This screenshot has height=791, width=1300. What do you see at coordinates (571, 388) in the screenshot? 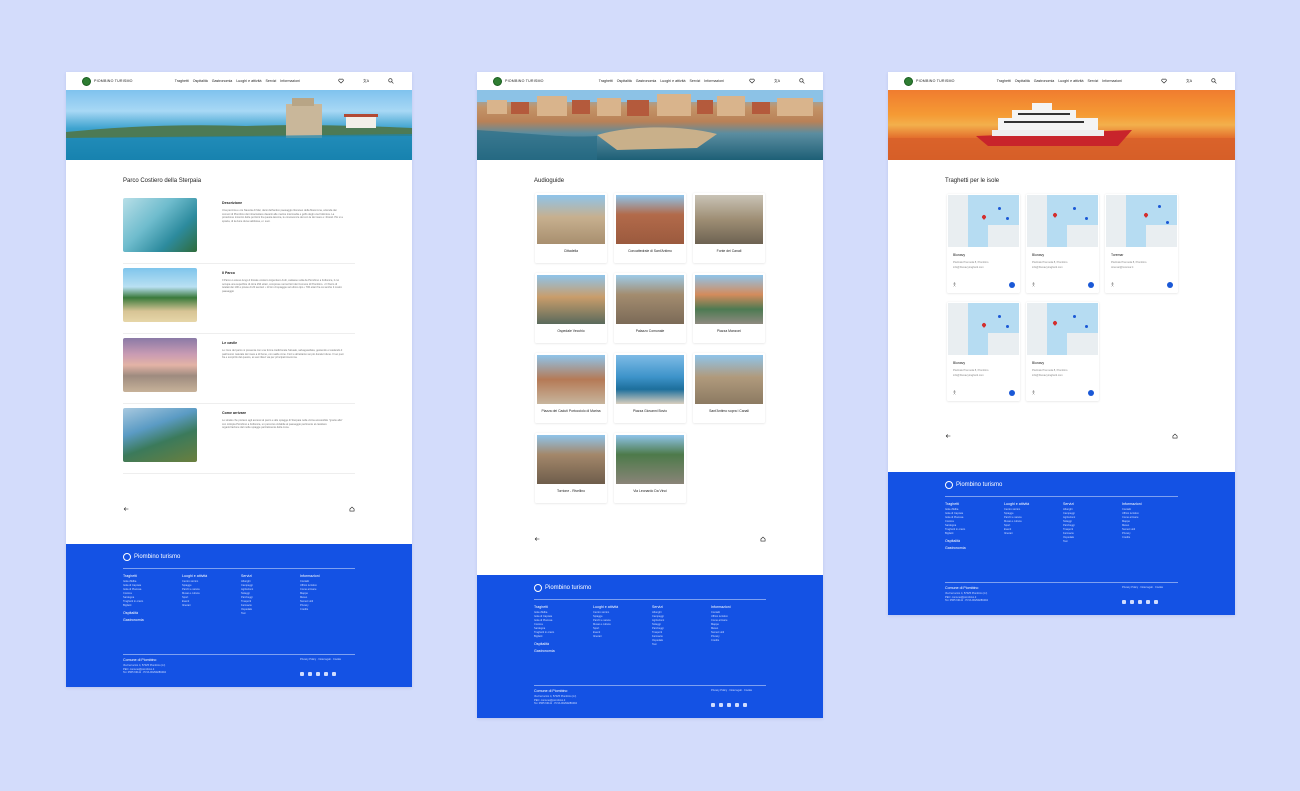
I see `audioguide-card: Piazza dei Caduti Portocciolo di Marina` at bounding box center [571, 388].